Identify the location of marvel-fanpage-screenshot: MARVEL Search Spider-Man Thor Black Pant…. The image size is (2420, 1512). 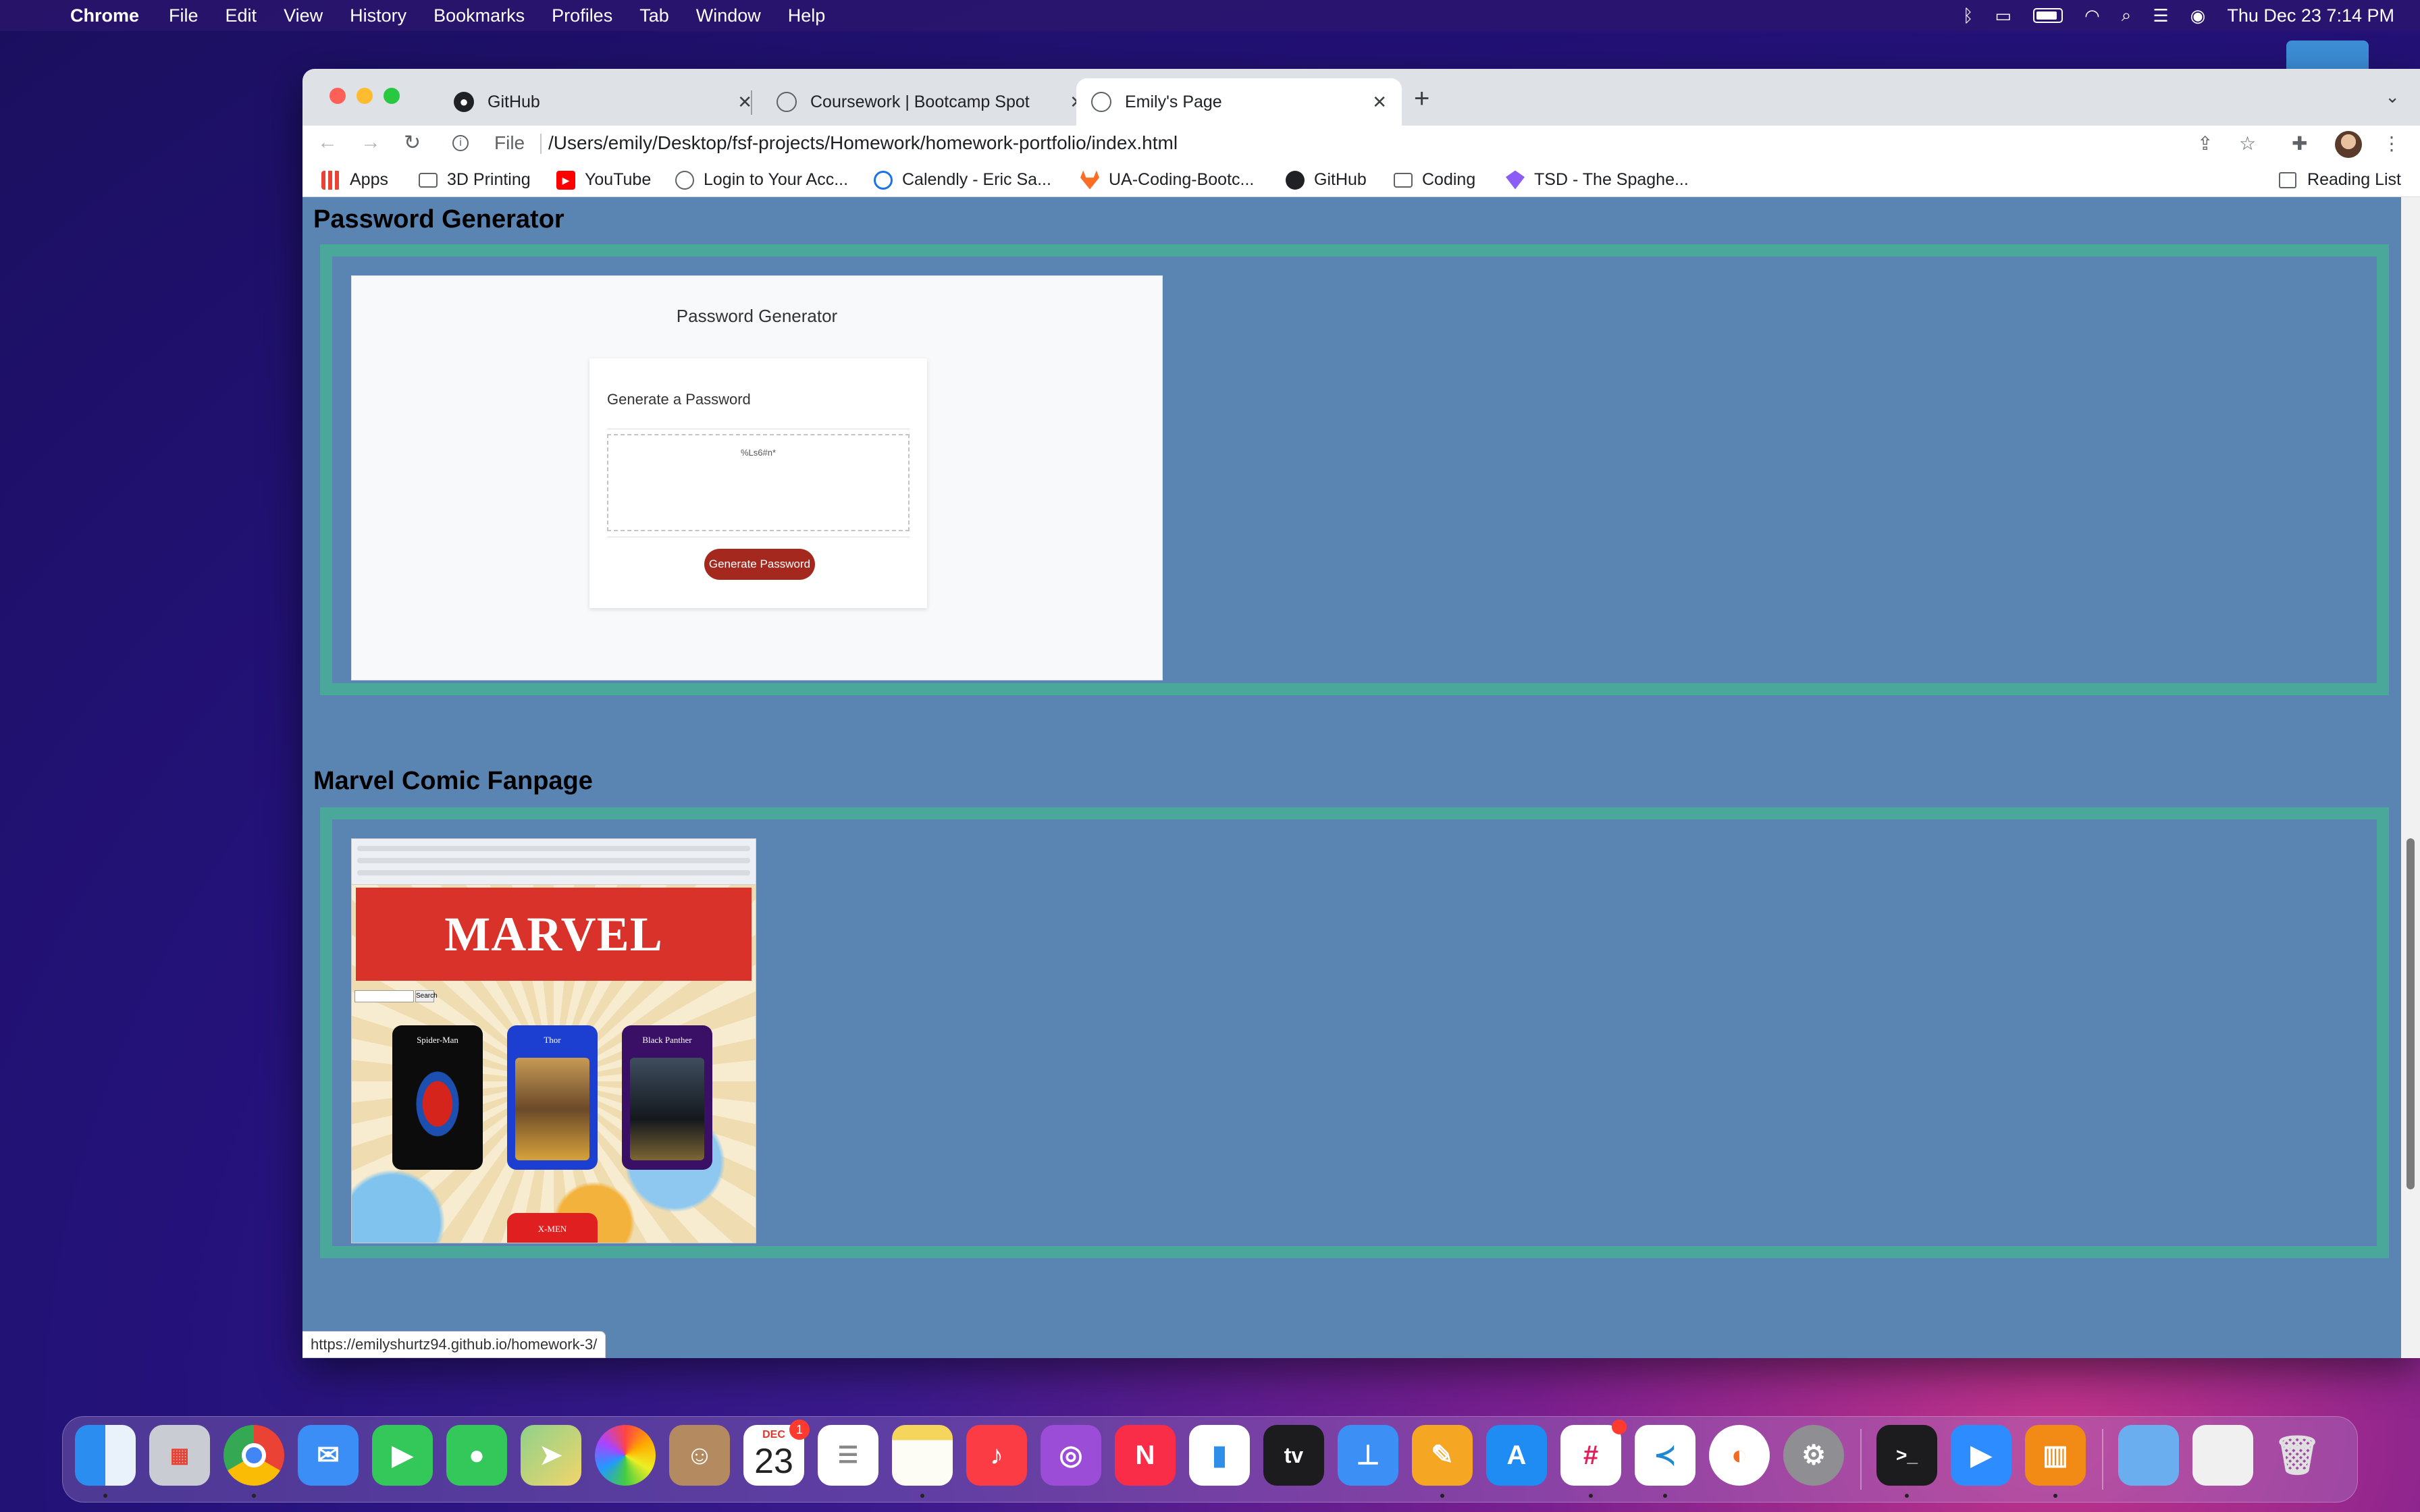
(553, 1040).